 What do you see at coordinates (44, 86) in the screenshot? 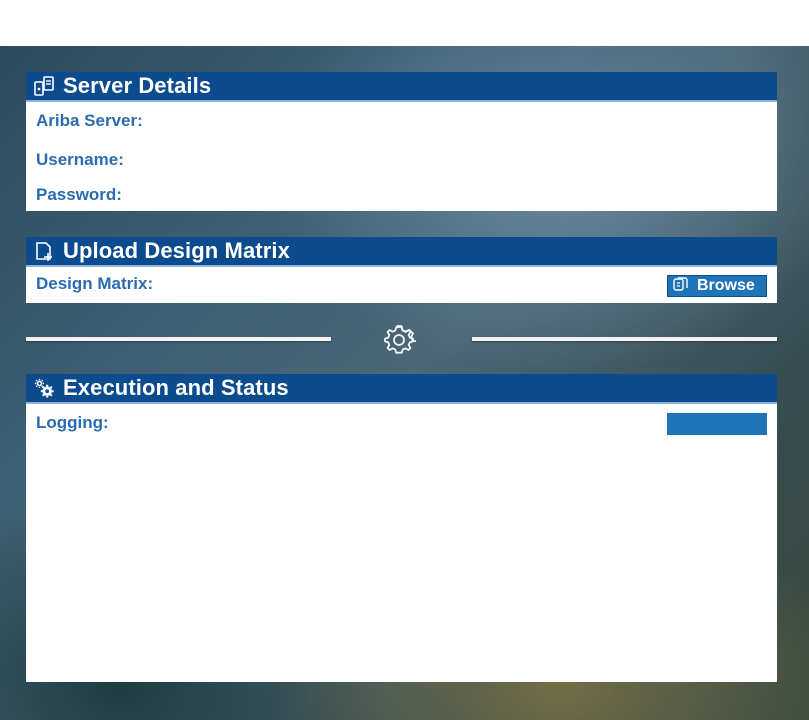
I see `server-icon` at bounding box center [44, 86].